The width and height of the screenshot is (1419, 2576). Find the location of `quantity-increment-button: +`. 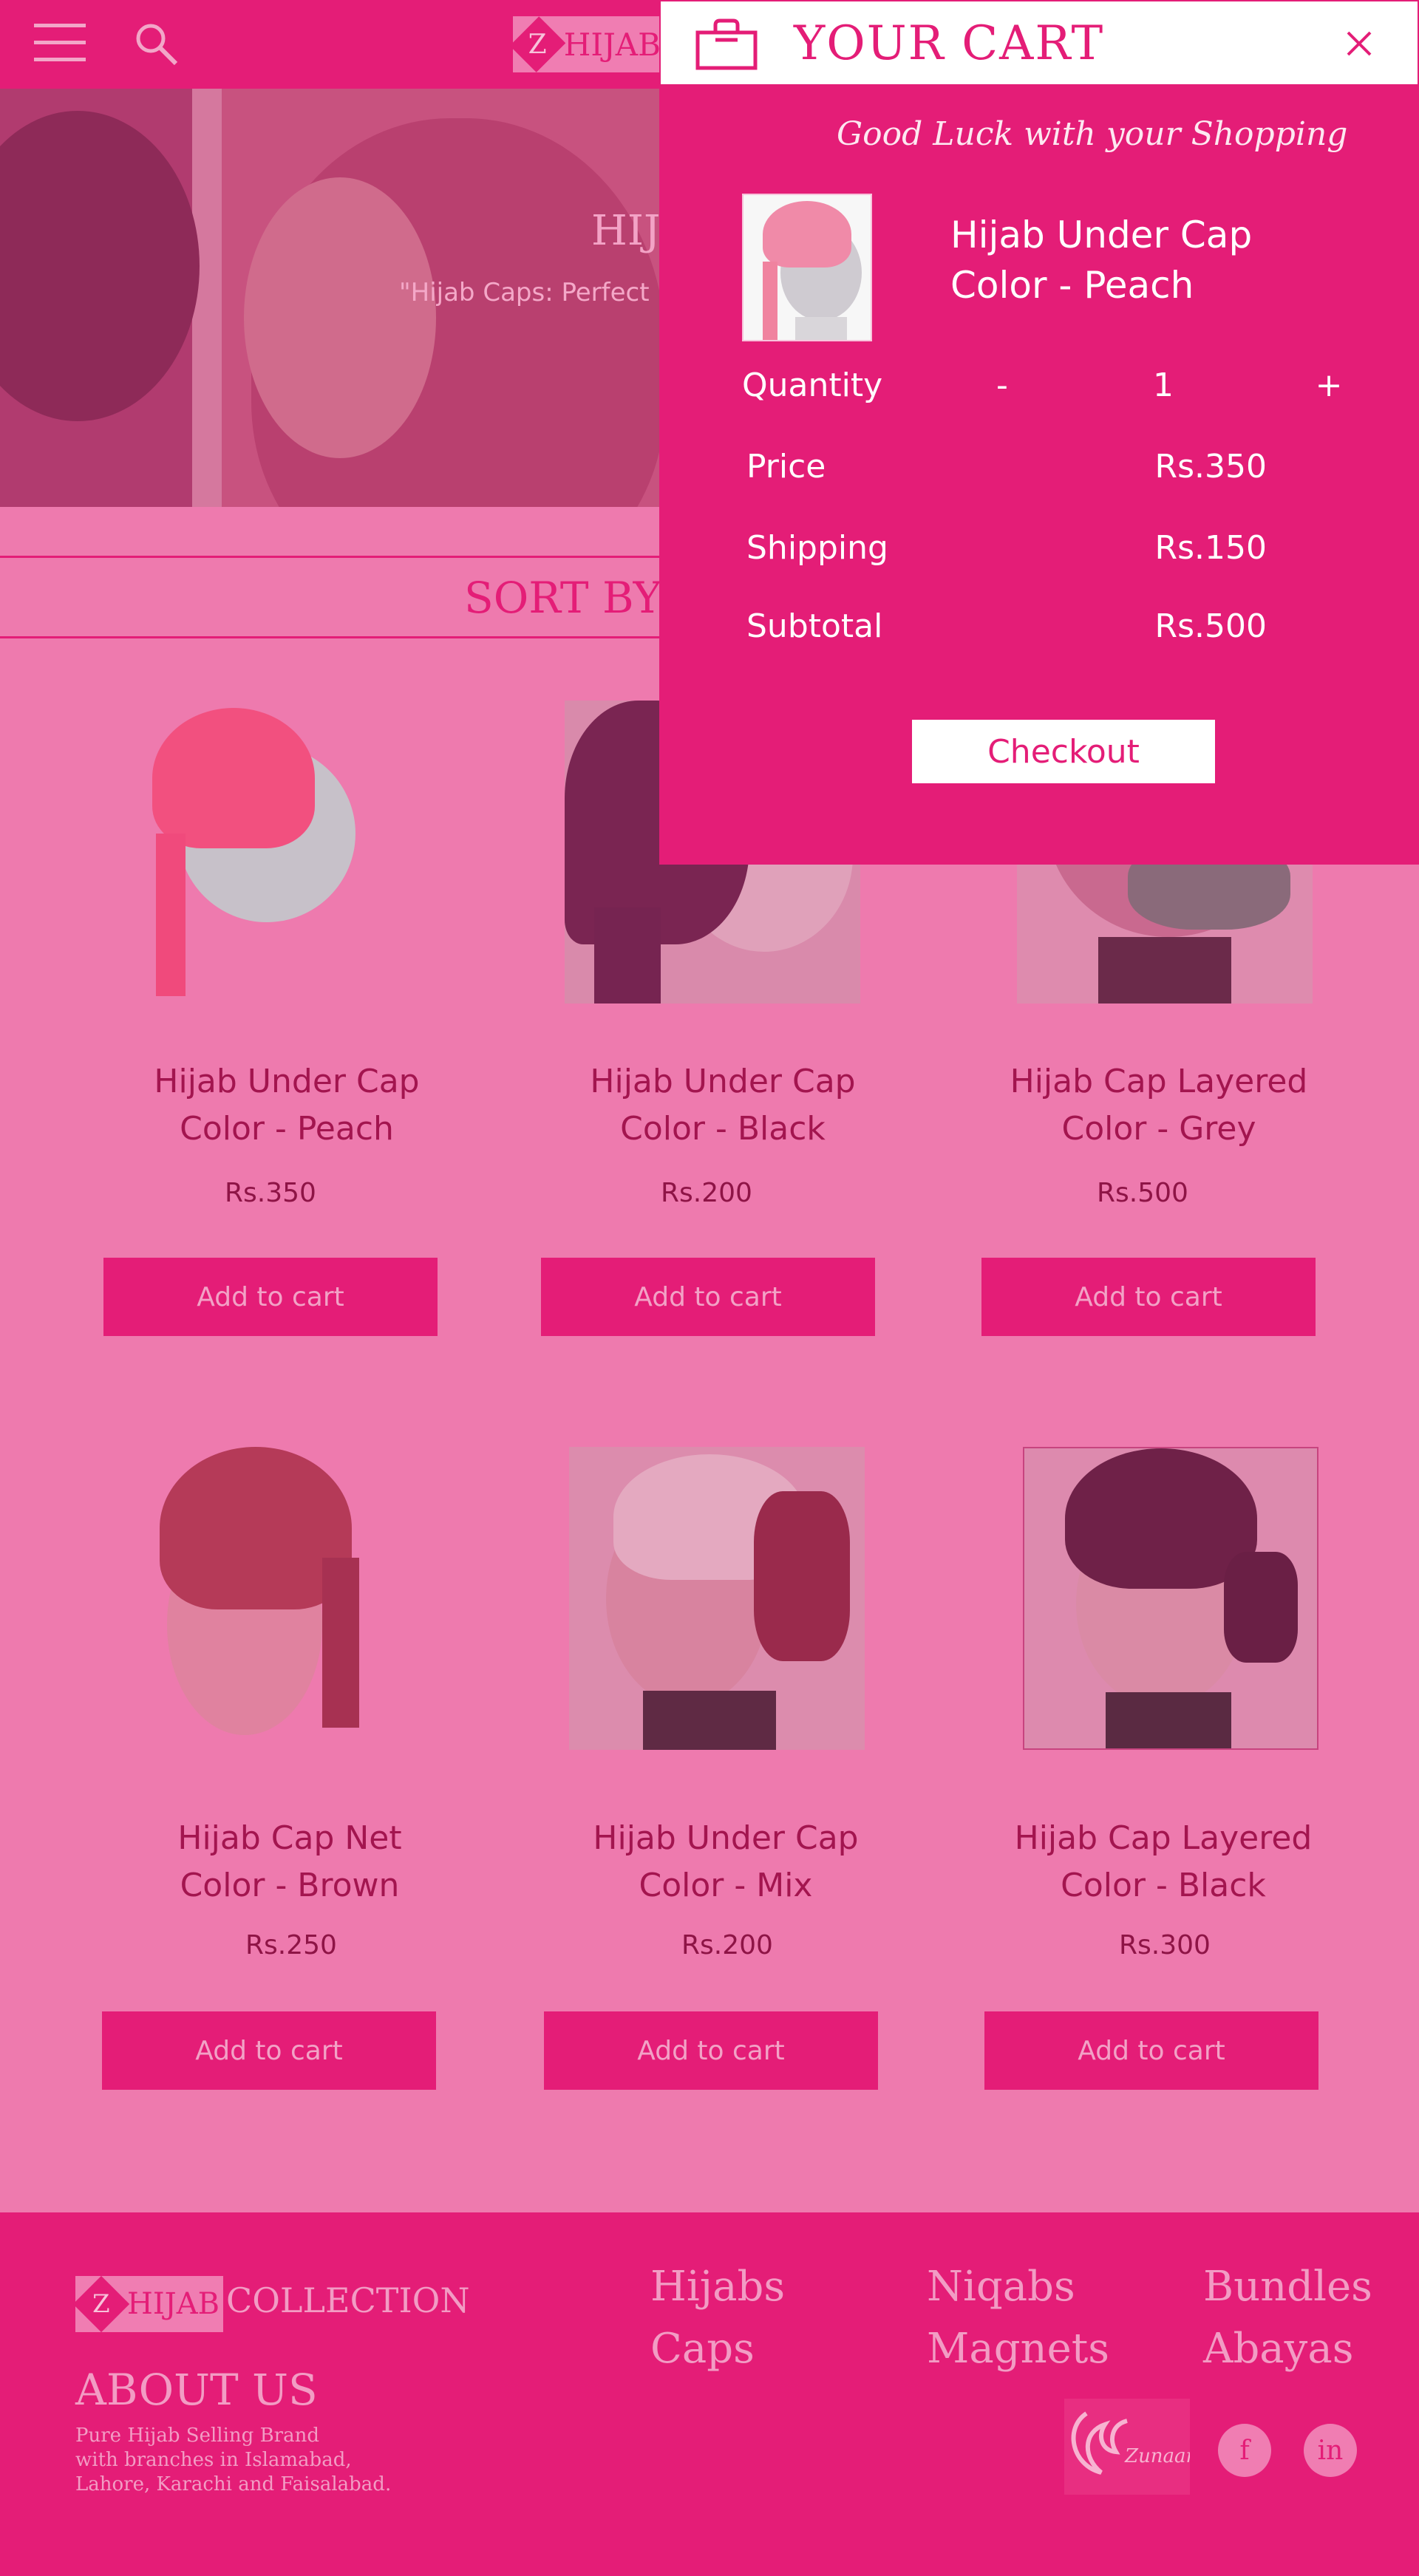

quantity-increment-button: + is located at coordinates (1329, 385).